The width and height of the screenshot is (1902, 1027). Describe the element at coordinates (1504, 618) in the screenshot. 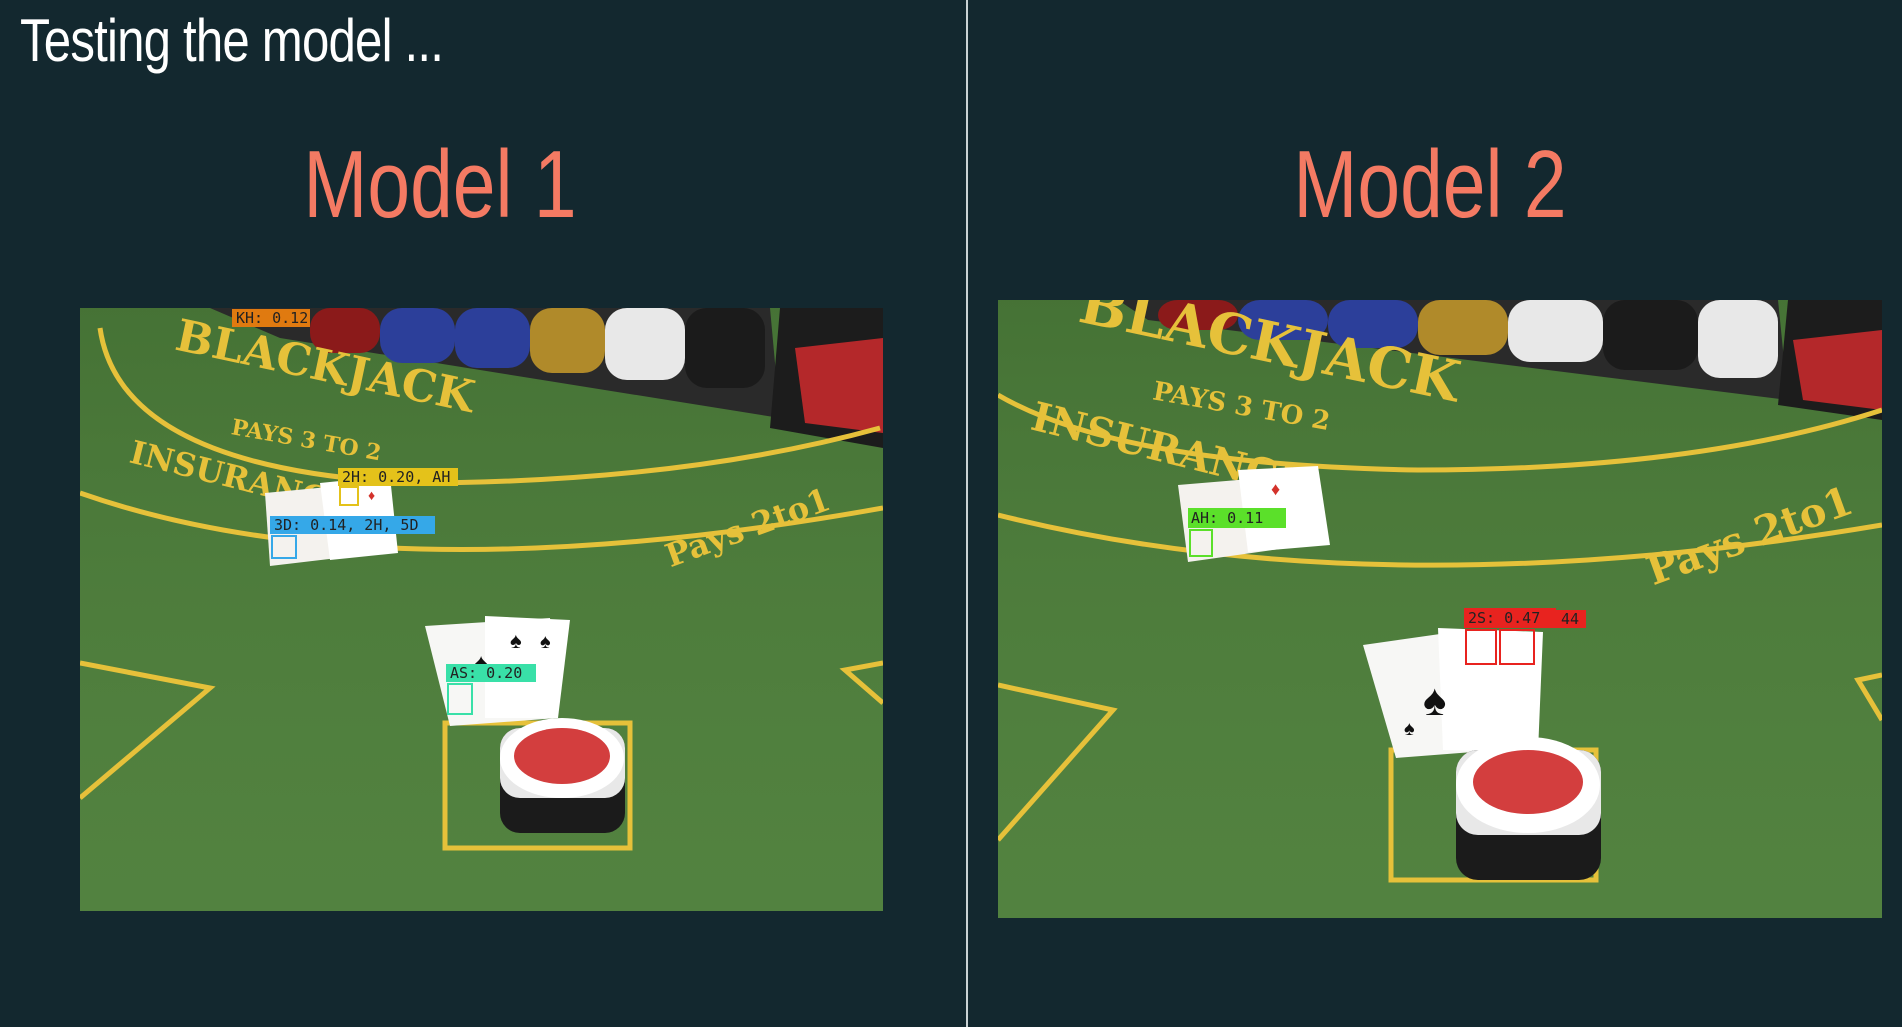

I see `svg-text: 2S: 0.47` at that location.